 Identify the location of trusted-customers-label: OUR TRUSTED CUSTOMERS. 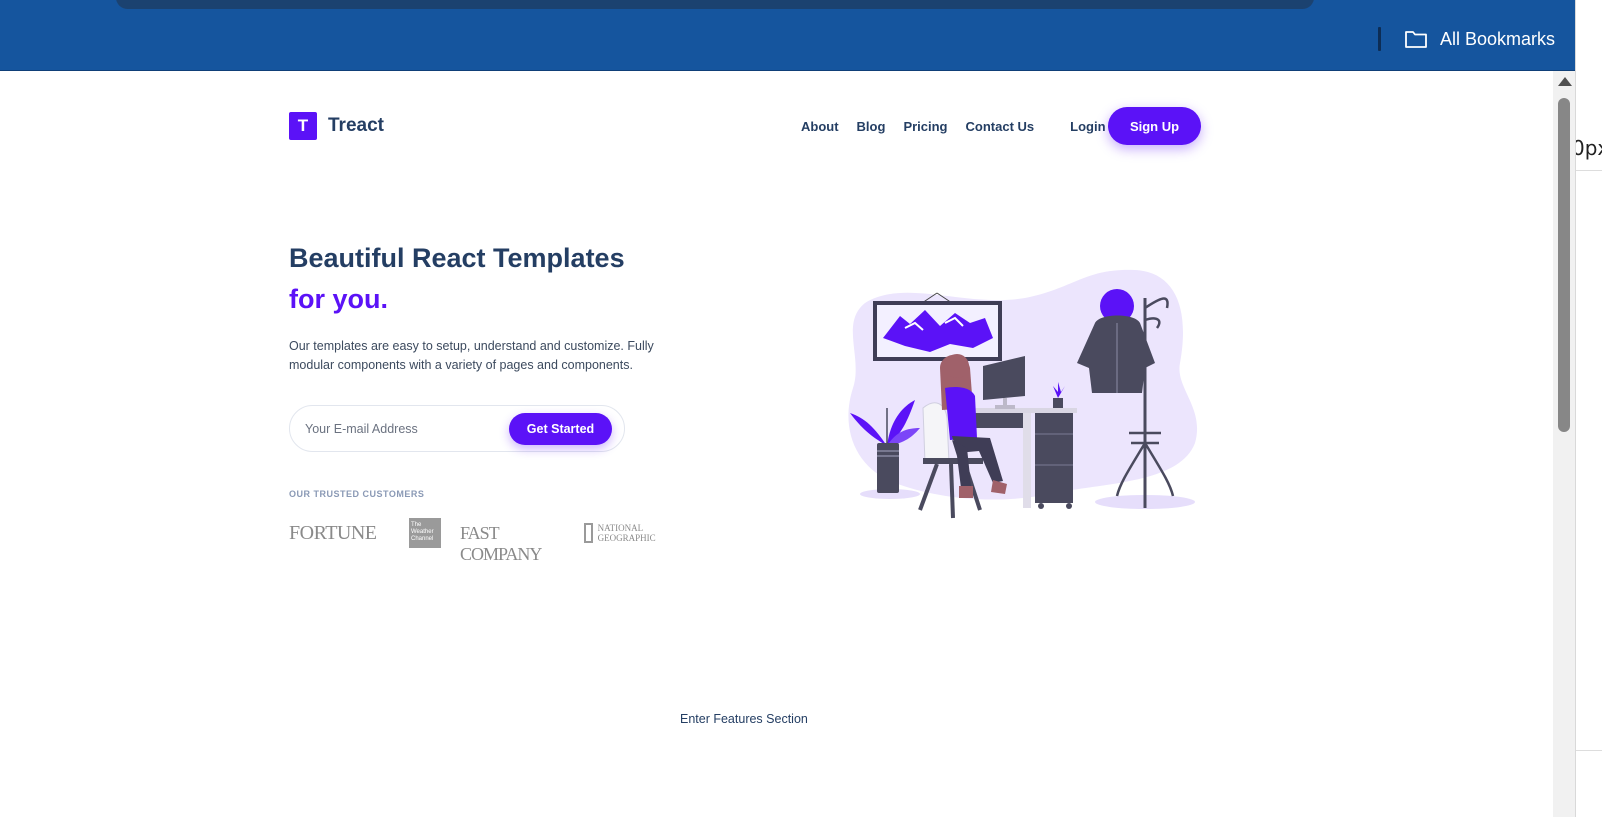
(357, 494).